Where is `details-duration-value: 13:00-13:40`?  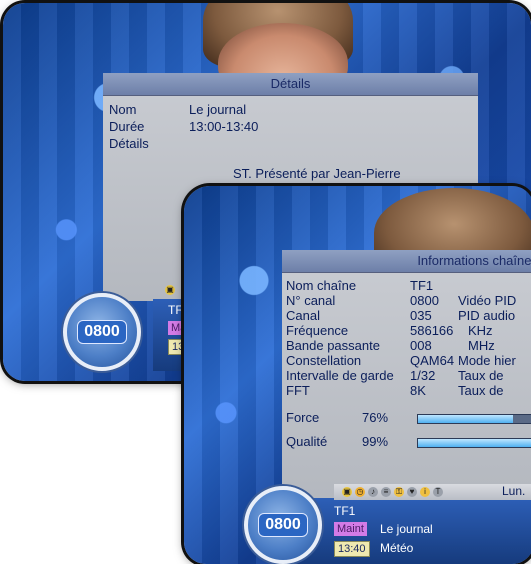 details-duration-value: 13:00-13:40 is located at coordinates (224, 126).